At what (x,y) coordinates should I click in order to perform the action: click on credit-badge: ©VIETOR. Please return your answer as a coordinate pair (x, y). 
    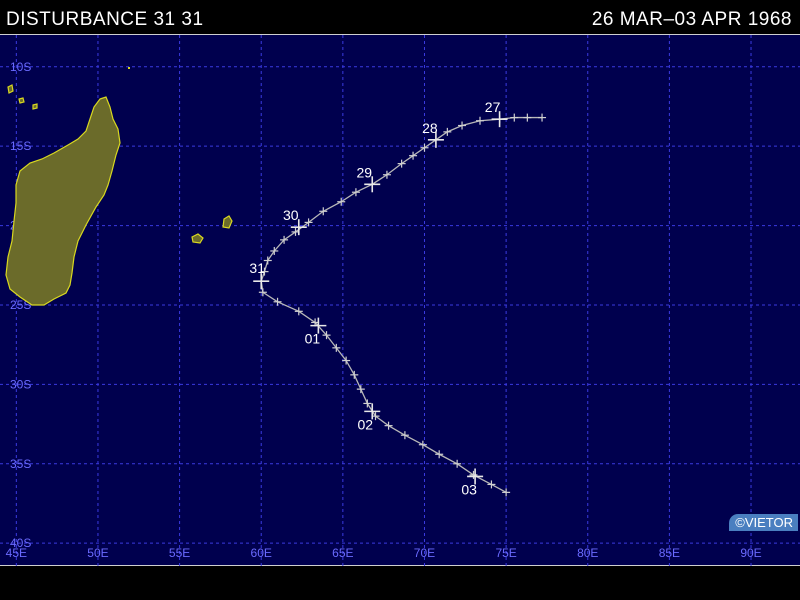
    Looking at the image, I should click on (763, 522).